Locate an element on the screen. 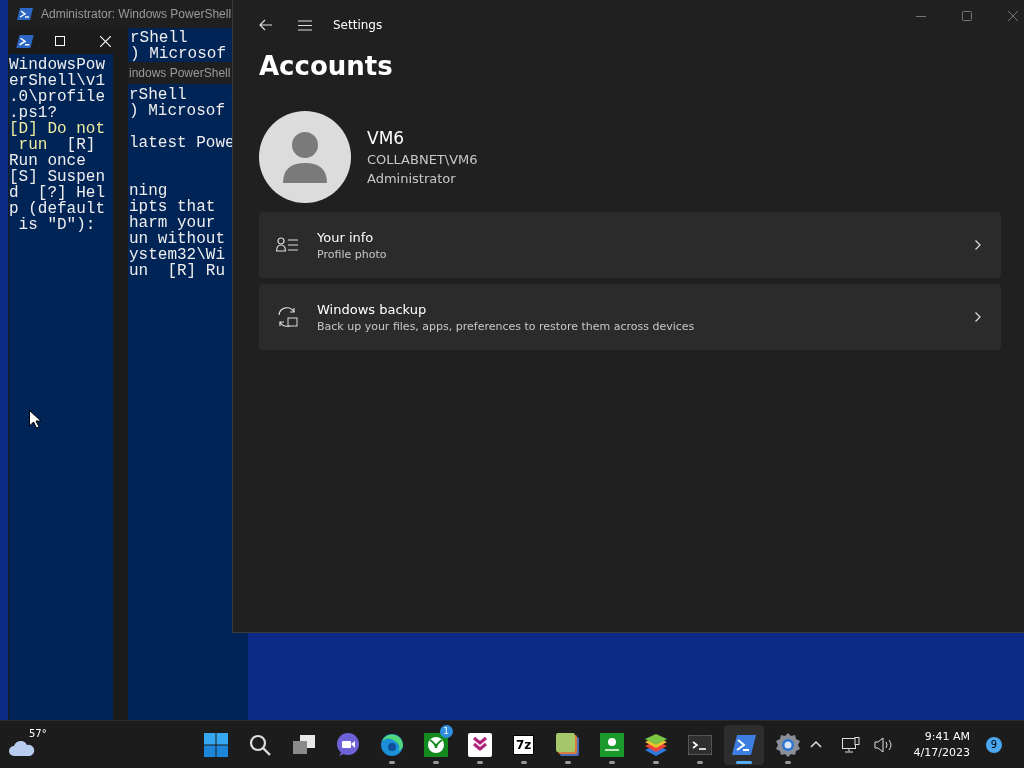 The height and width of the screenshot is (768, 1024). notification-count: 9 is located at coordinates (994, 744).